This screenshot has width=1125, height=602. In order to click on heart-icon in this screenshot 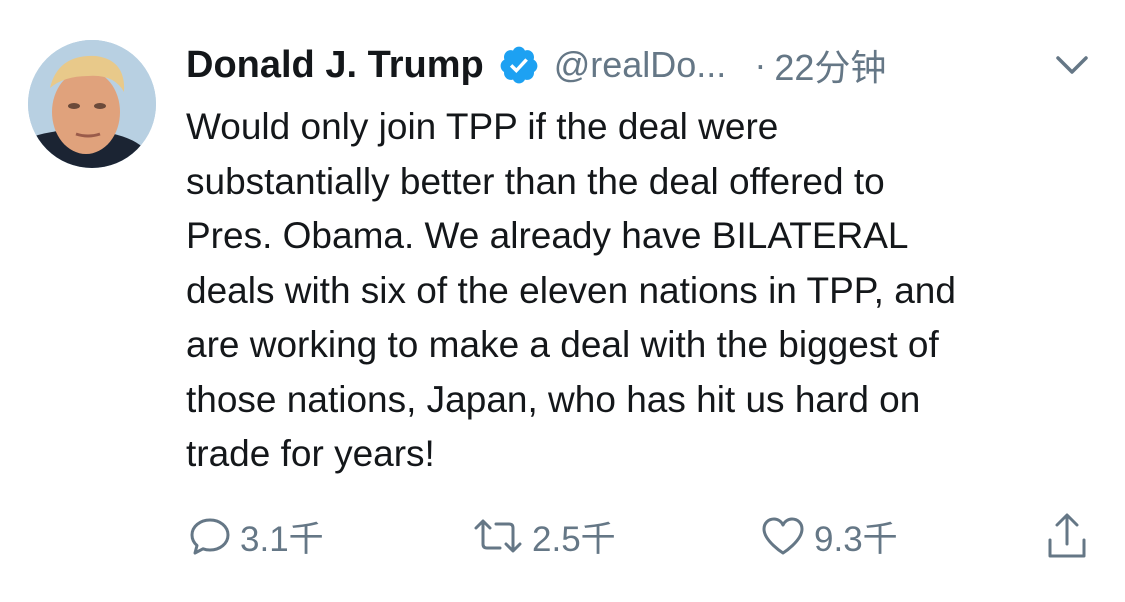, I will do `click(783, 536)`.